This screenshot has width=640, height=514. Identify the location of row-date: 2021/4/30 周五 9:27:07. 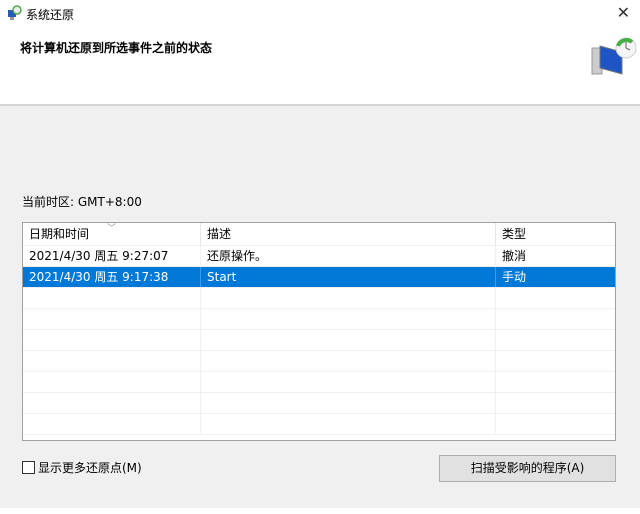
(112, 256).